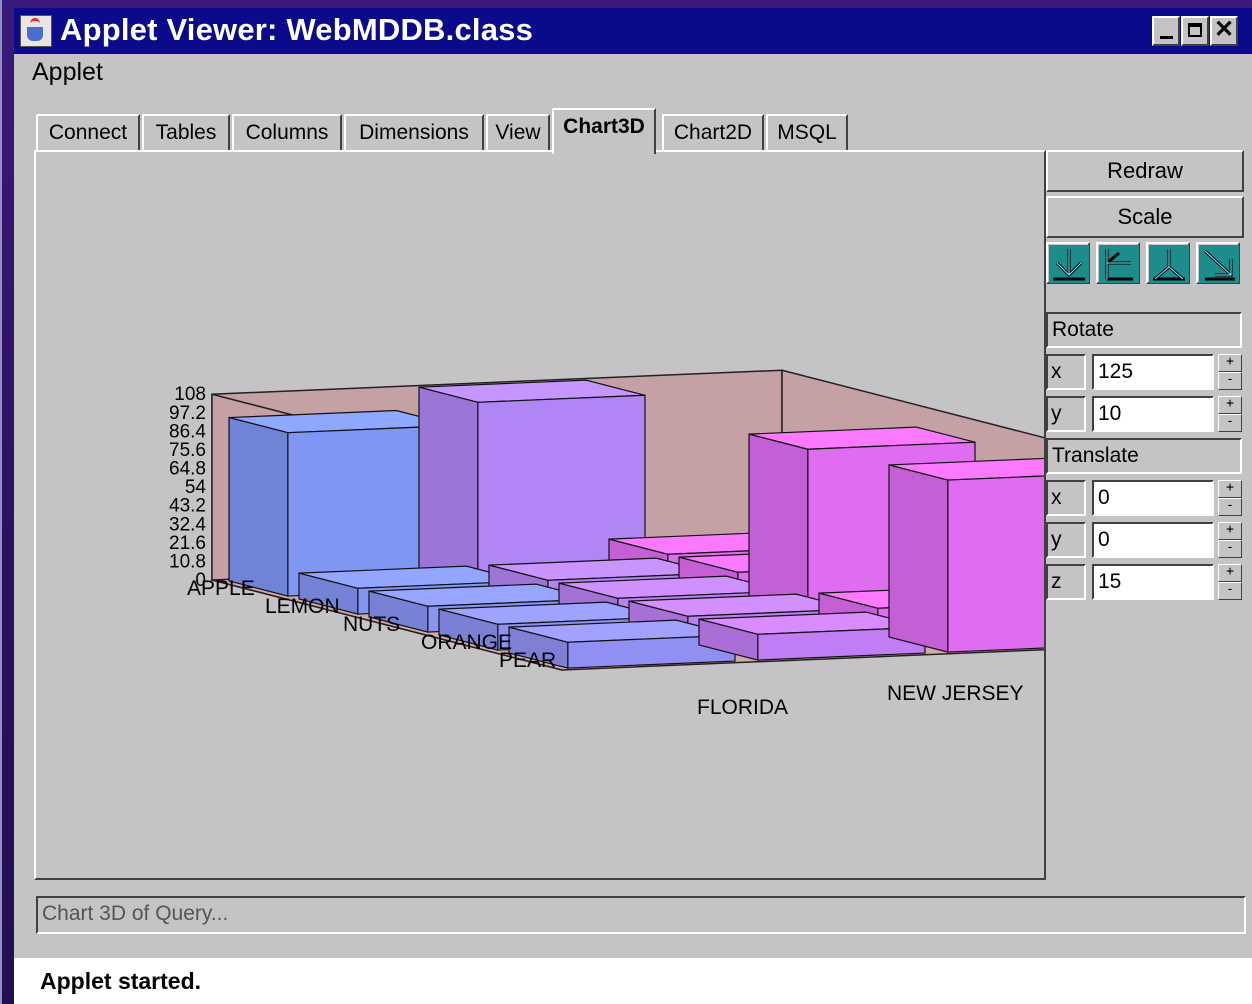 The height and width of the screenshot is (1004, 1252). Describe the element at coordinates (807, 133) in the screenshot. I see `tab-msql: MSQL` at that location.